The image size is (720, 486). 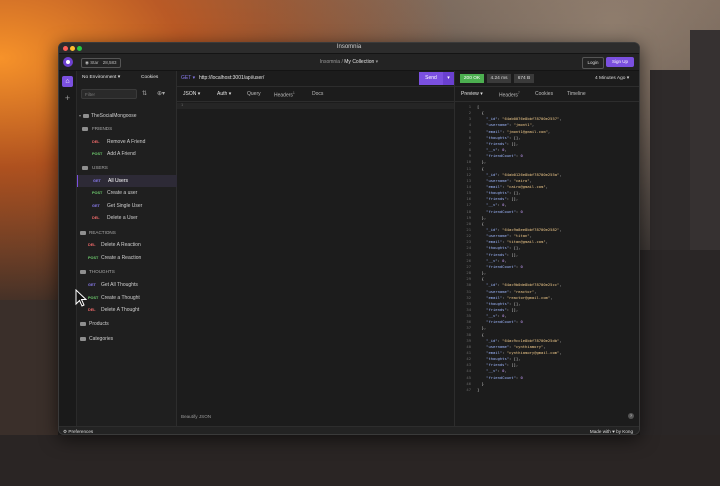 I want to click on request-item: POST Create a Reaction, so click(x=126, y=258).